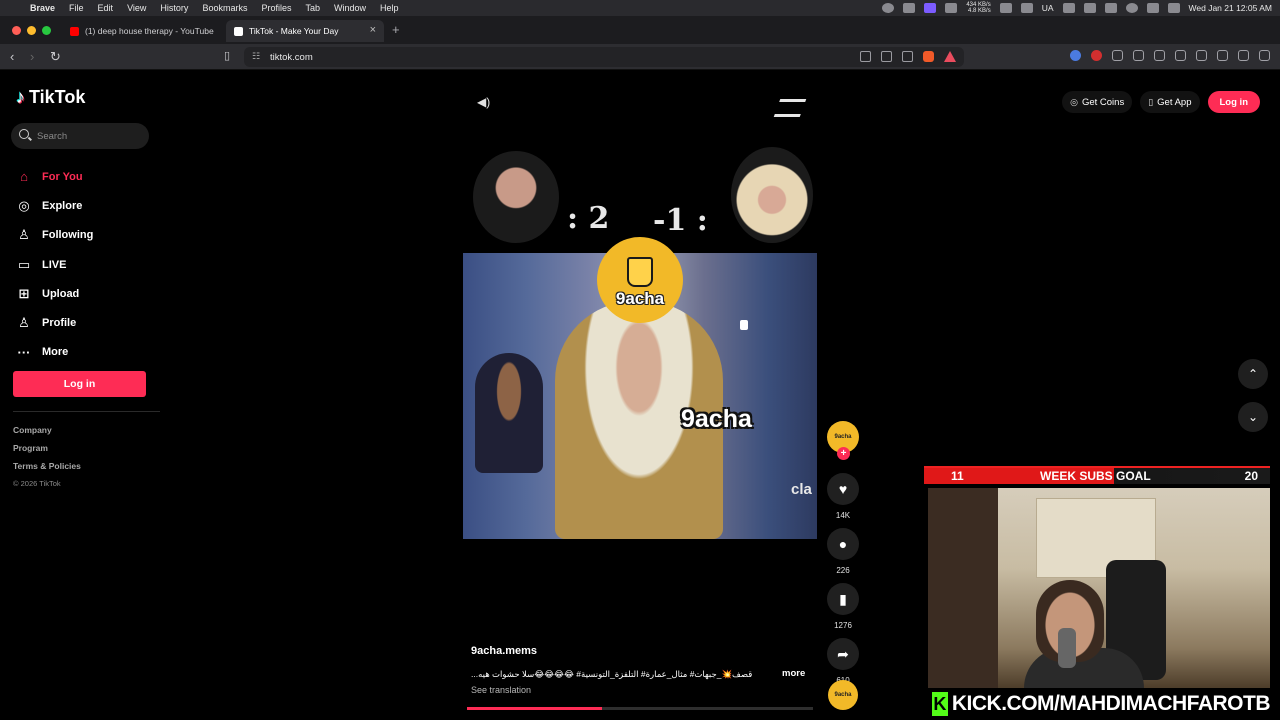 This screenshot has height=720, width=1280. I want to click on cup-icon, so click(640, 272).